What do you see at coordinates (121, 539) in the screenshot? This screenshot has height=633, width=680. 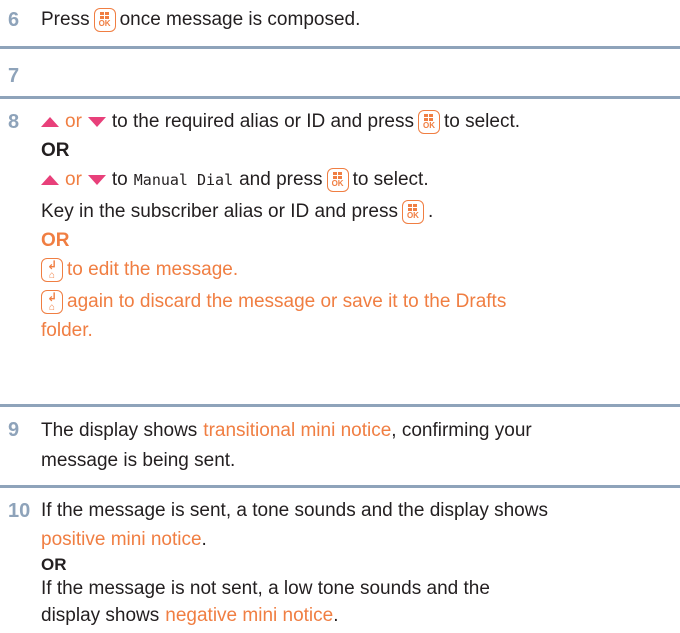 I see `notice-link: positive mini notice` at bounding box center [121, 539].